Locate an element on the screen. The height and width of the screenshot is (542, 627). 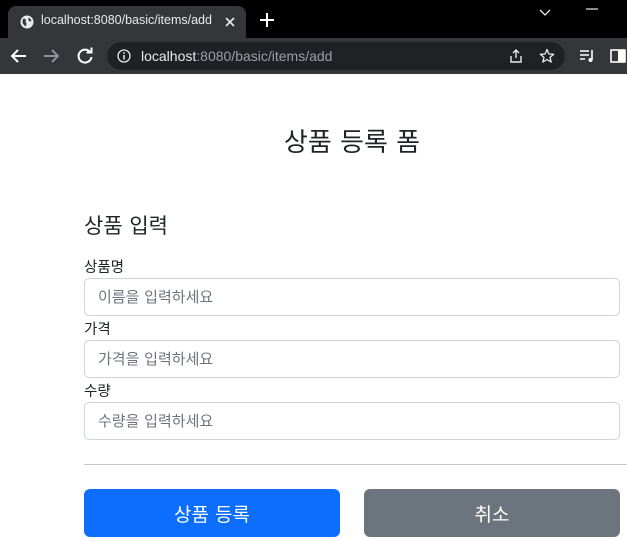
address-bar: localhost:8080/basic/items/add is located at coordinates (336, 56).